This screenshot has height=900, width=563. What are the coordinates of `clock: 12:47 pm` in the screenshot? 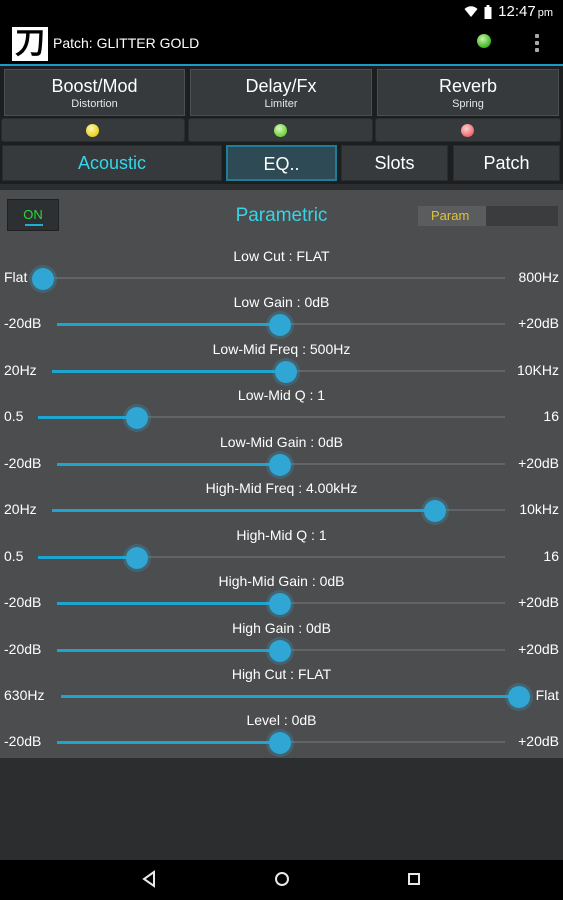 It's located at (525, 11).